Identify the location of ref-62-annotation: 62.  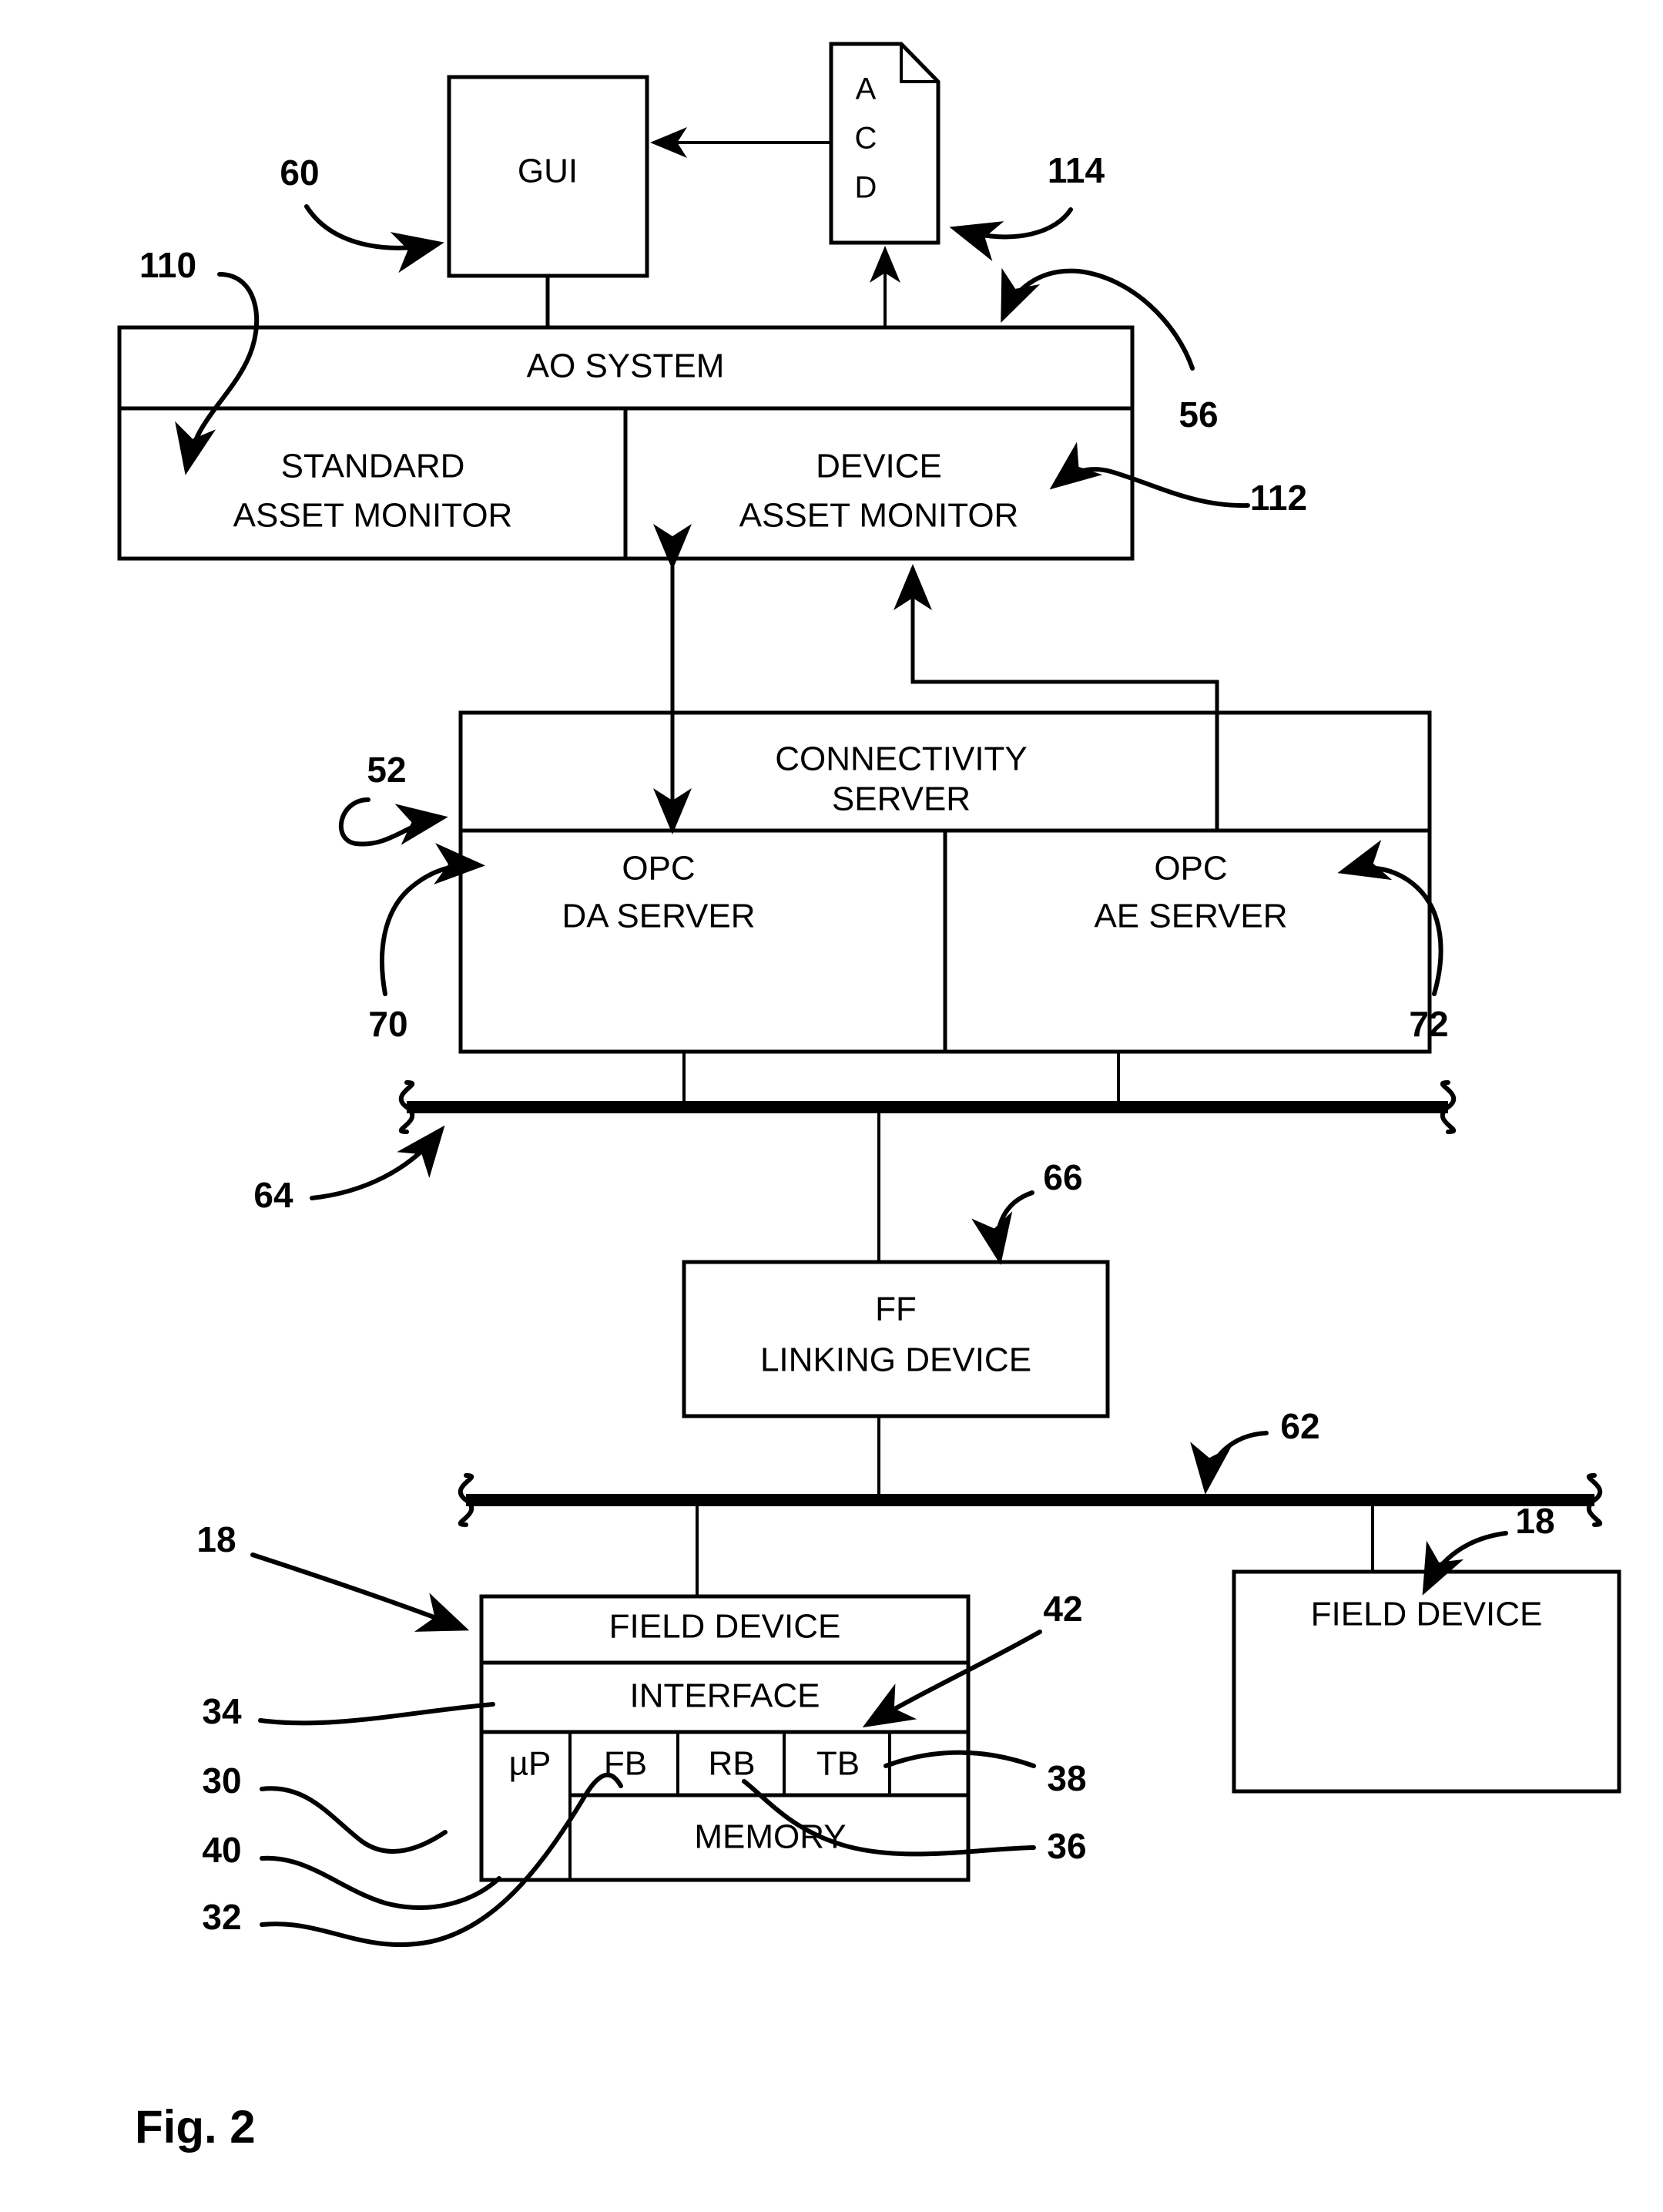
(1255, 1451).